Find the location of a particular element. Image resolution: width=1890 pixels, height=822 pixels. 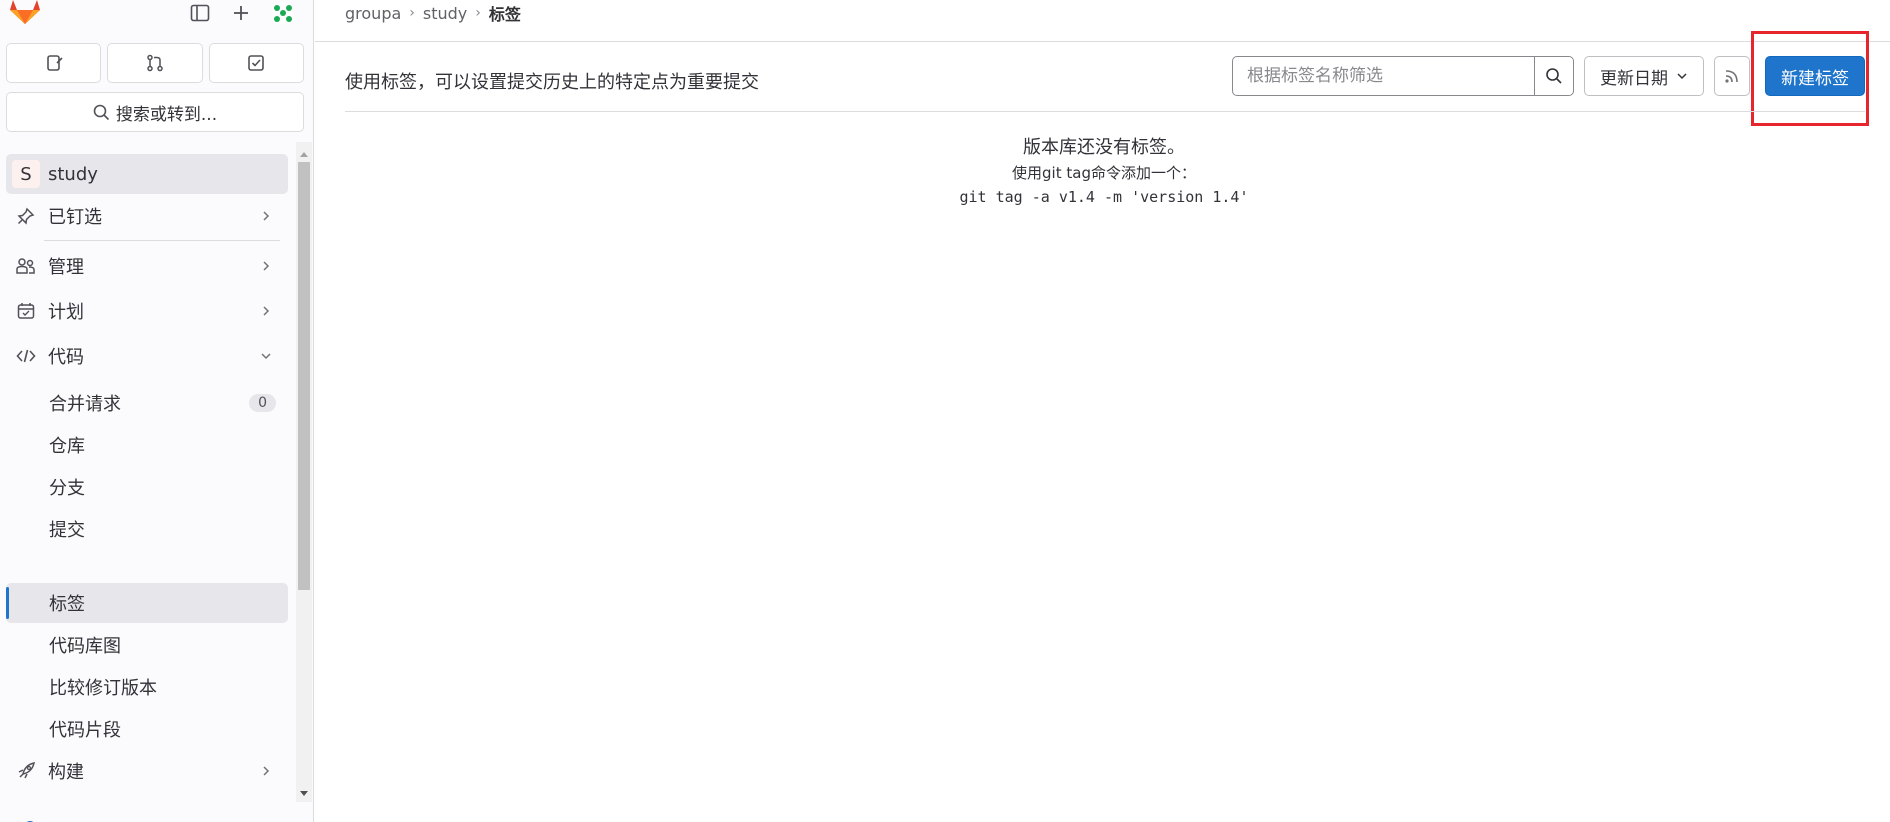

breadcrumb-project-link: study is located at coordinates (445, 13).